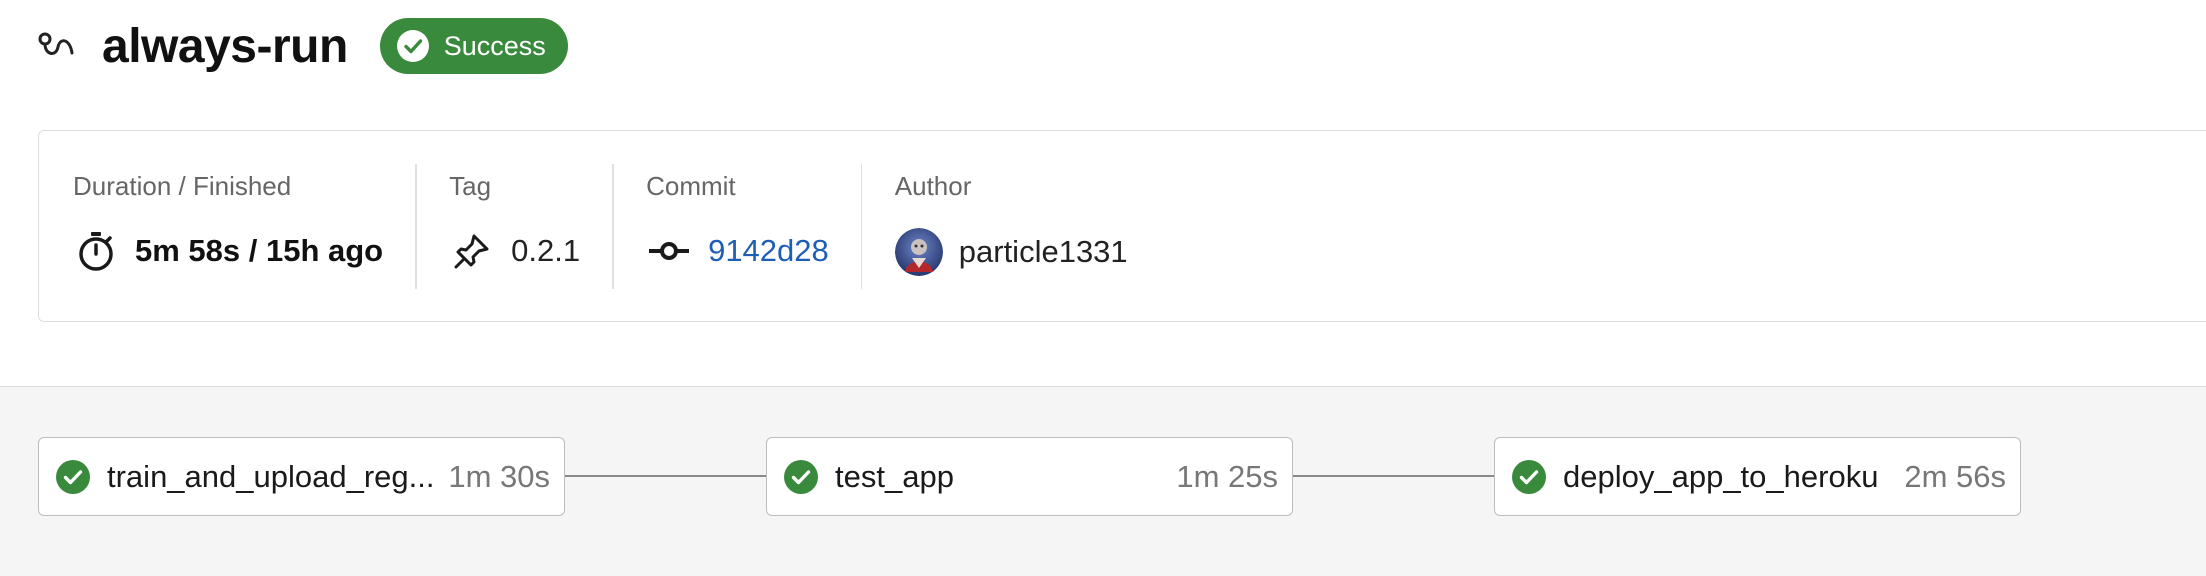  What do you see at coordinates (470, 186) in the screenshot?
I see `tag-label: Tag` at bounding box center [470, 186].